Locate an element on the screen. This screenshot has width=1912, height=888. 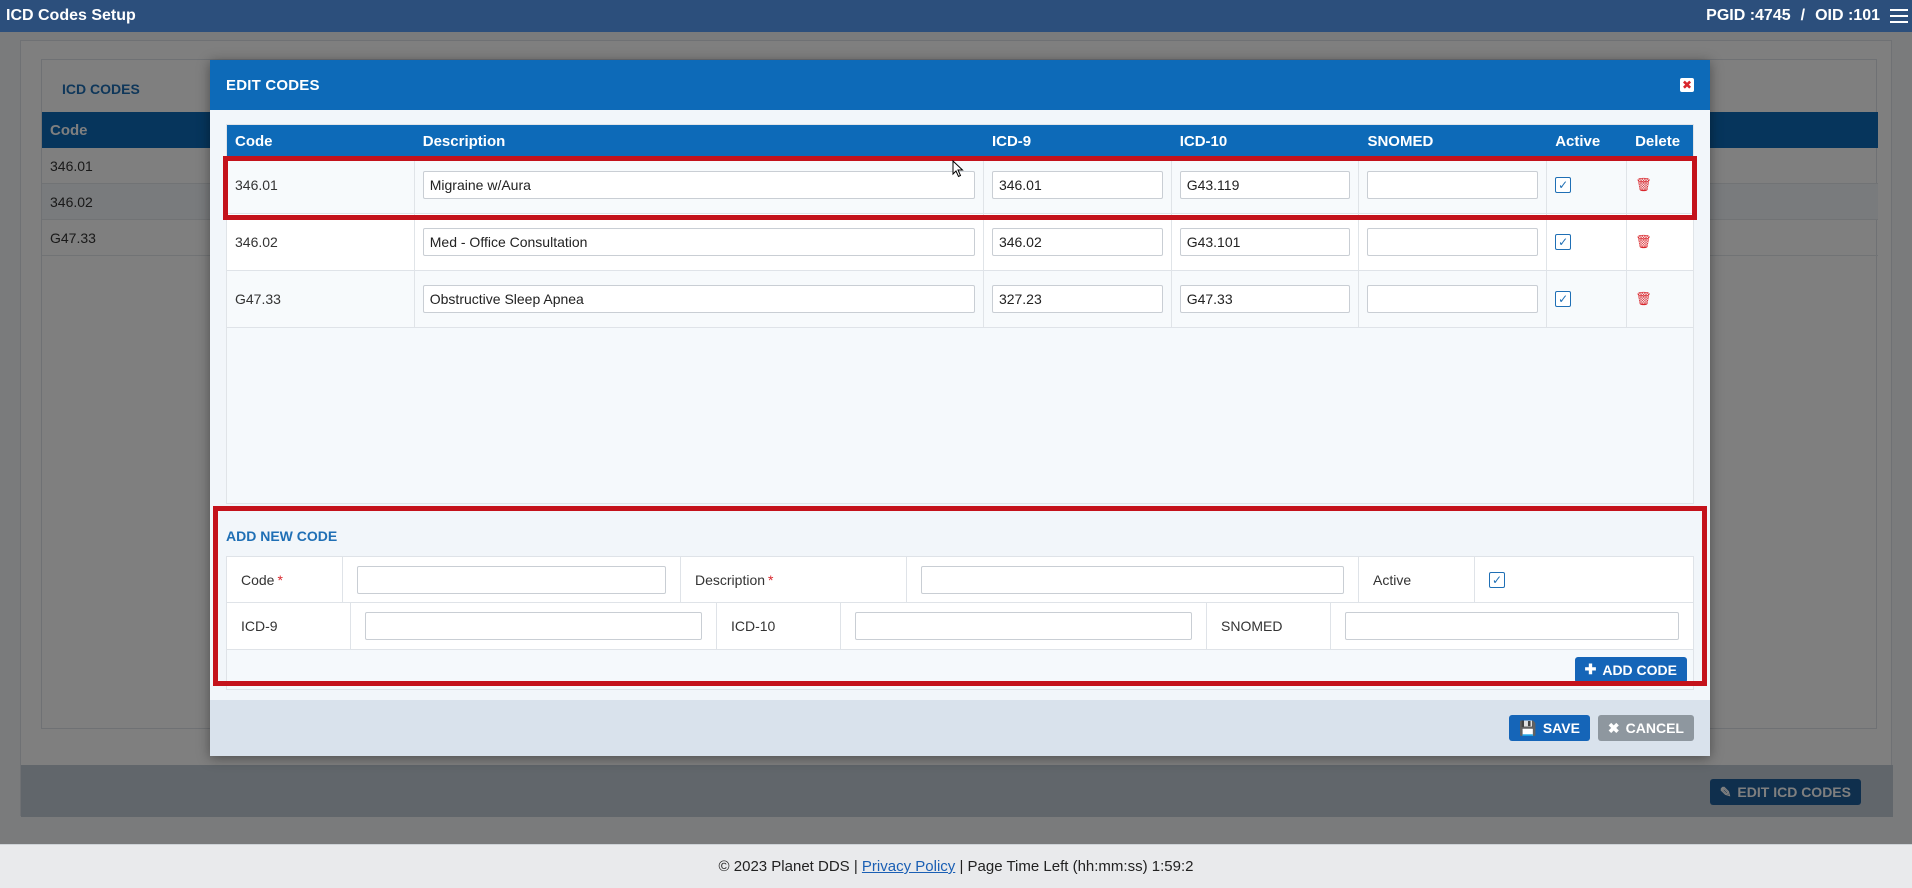
copyright-text: © 2023 Planet DDS | is located at coordinates (788, 866).